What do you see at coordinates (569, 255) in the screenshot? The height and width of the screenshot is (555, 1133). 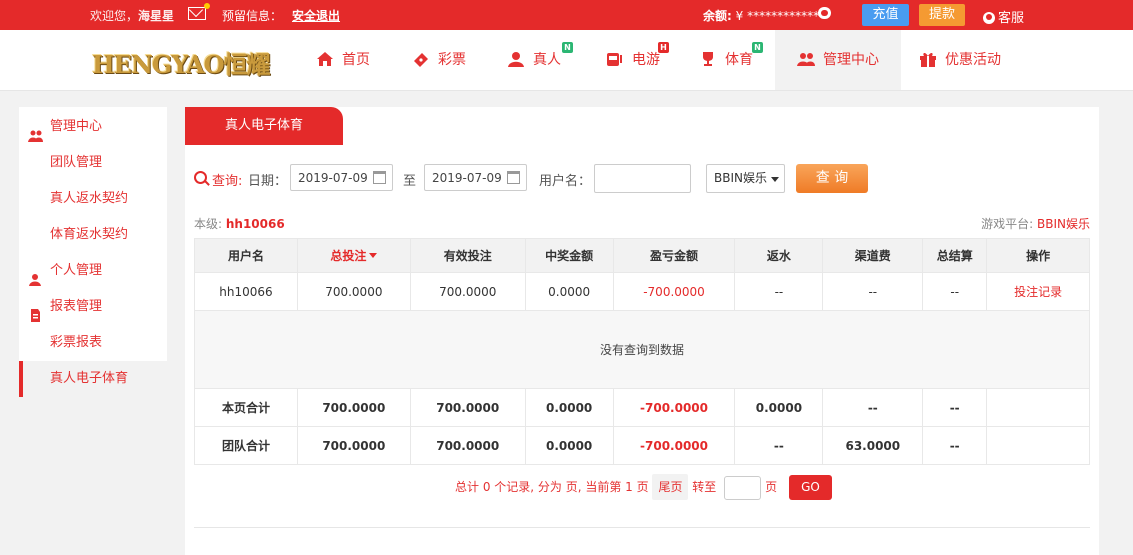 I see `column-header: 中奖金额` at bounding box center [569, 255].